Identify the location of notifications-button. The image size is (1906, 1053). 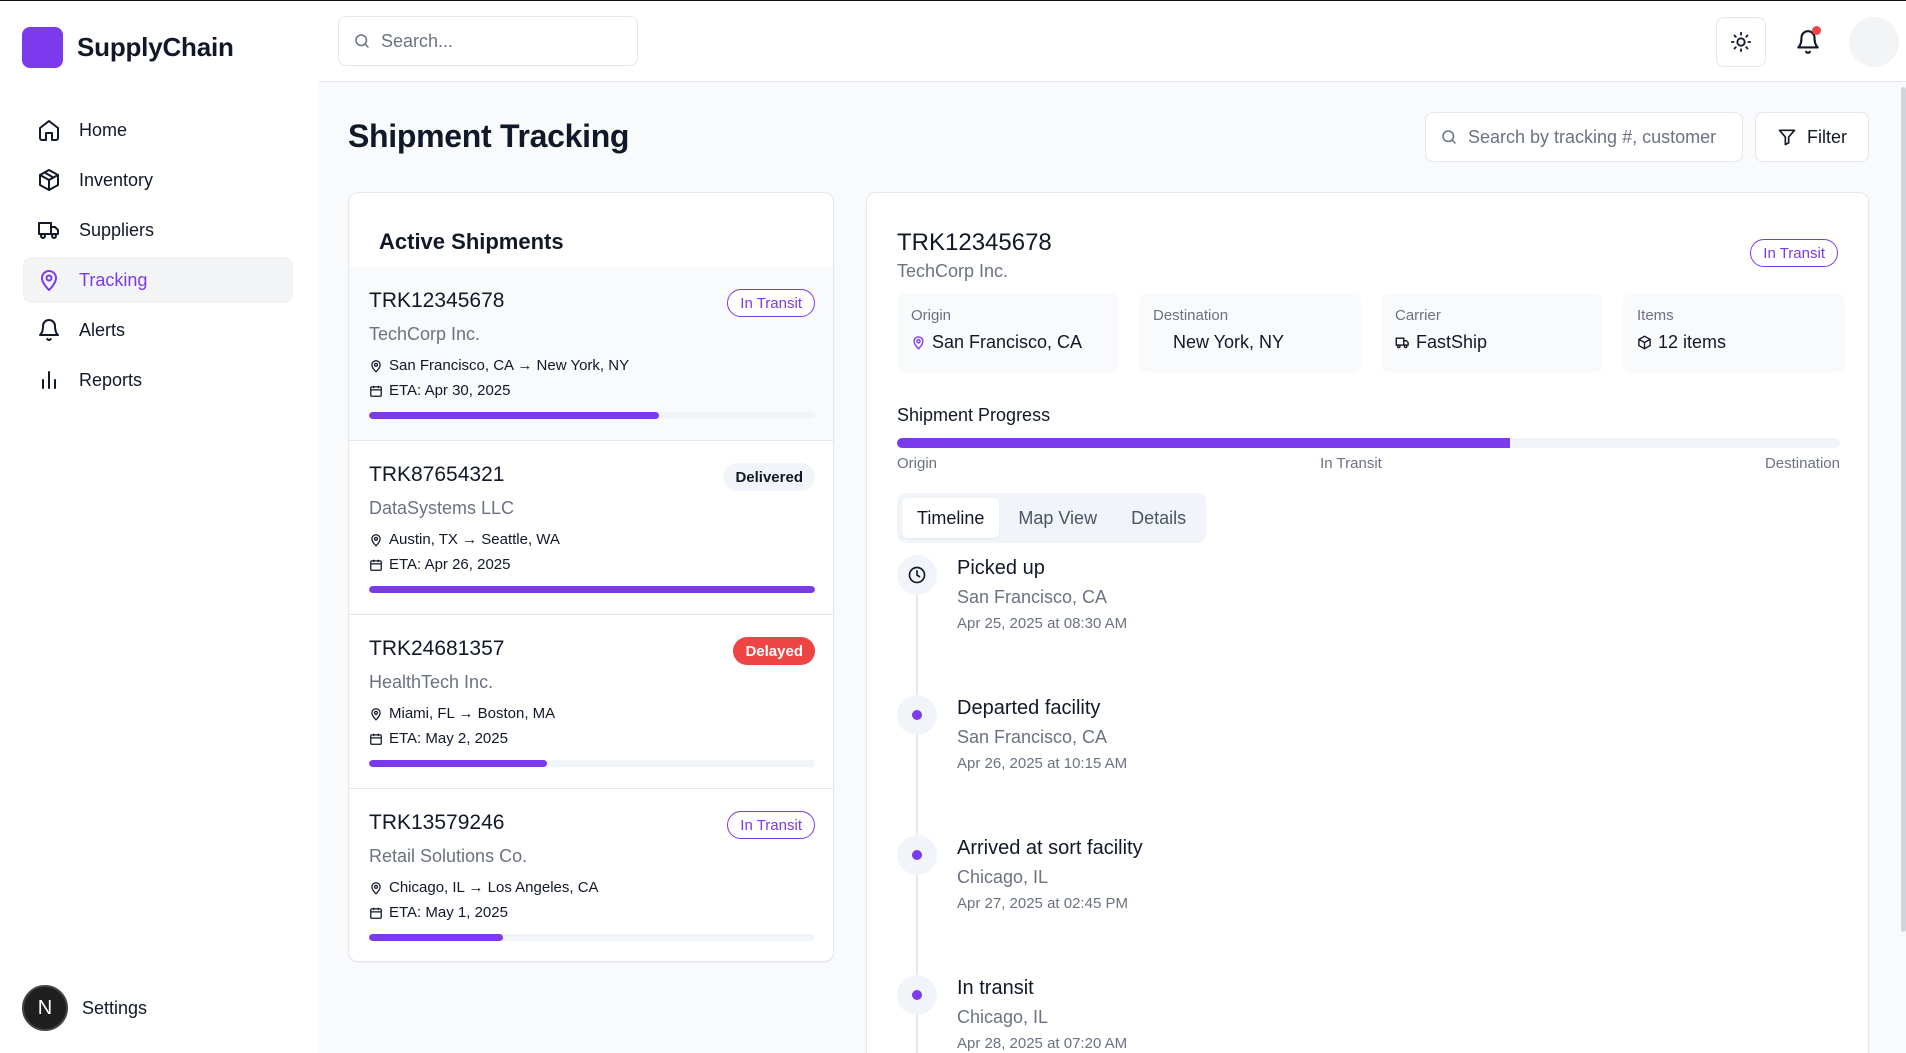
(1808, 42).